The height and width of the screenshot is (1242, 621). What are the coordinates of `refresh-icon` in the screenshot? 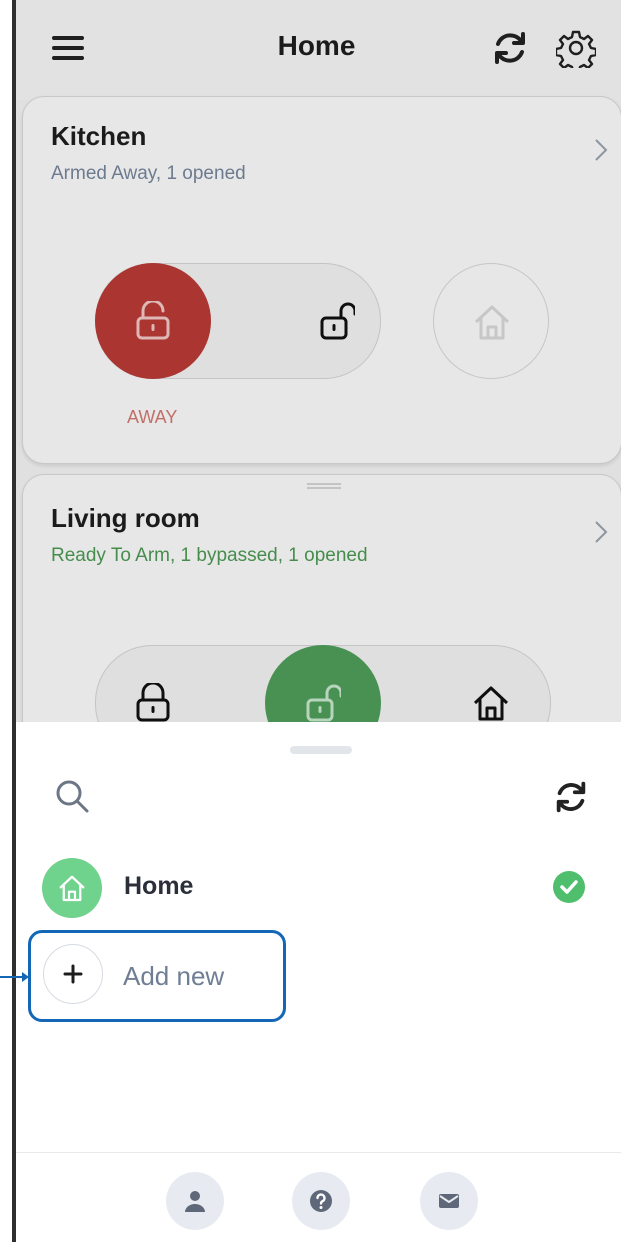 It's located at (571, 797).